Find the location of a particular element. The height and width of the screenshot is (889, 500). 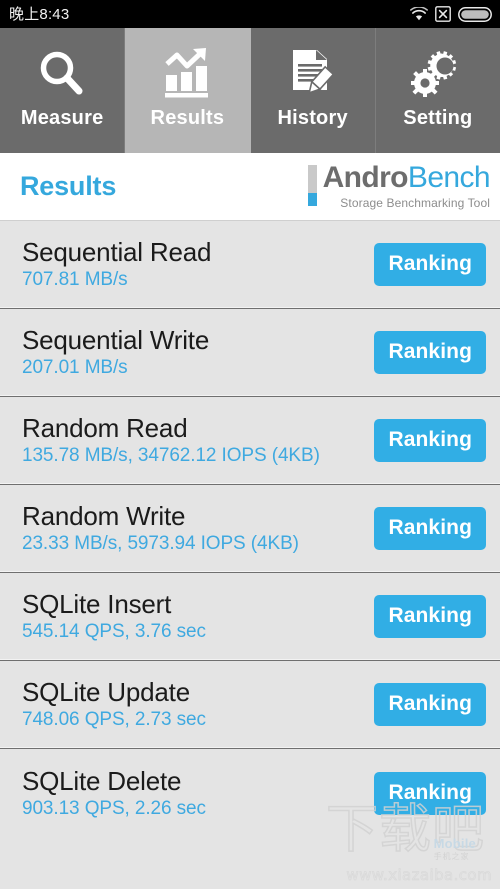

battery-icon is located at coordinates (475, 14).